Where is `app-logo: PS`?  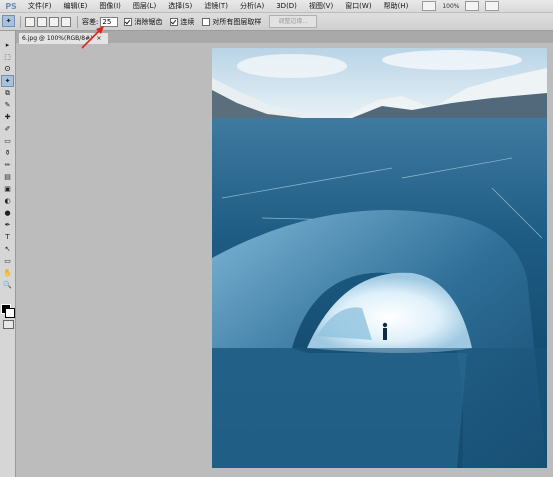 app-logo: PS is located at coordinates (11, 6).